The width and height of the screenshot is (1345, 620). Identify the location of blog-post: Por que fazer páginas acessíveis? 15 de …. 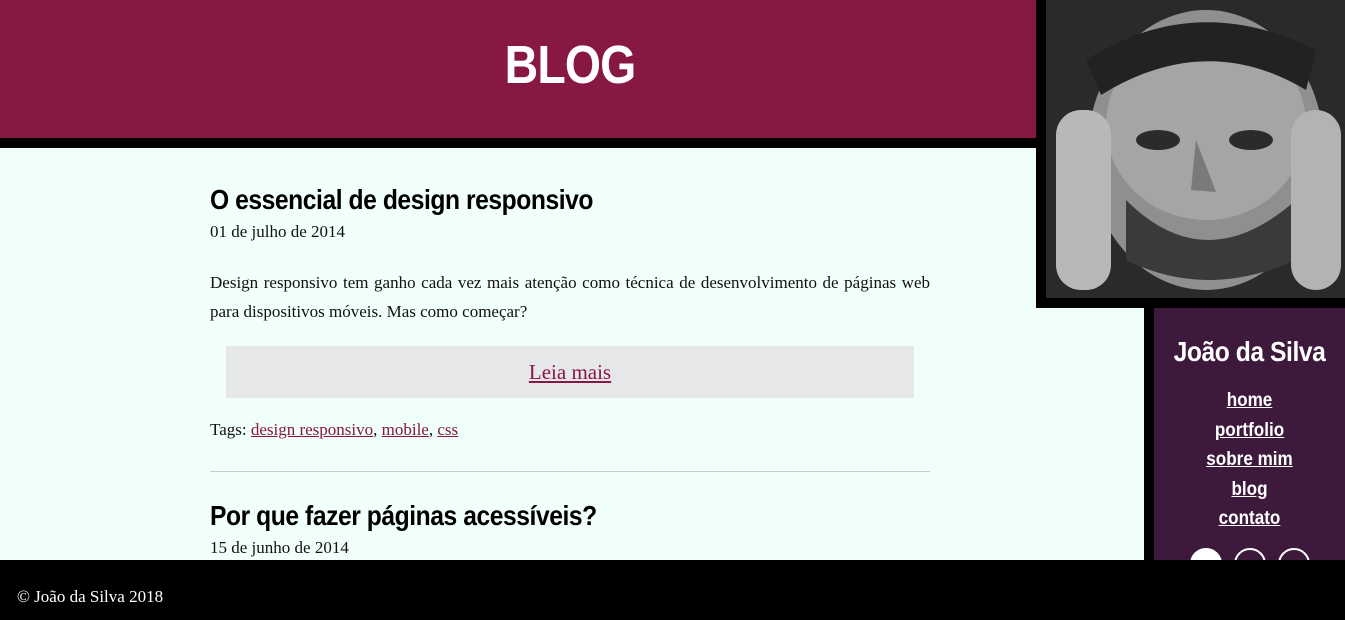
(570, 529).